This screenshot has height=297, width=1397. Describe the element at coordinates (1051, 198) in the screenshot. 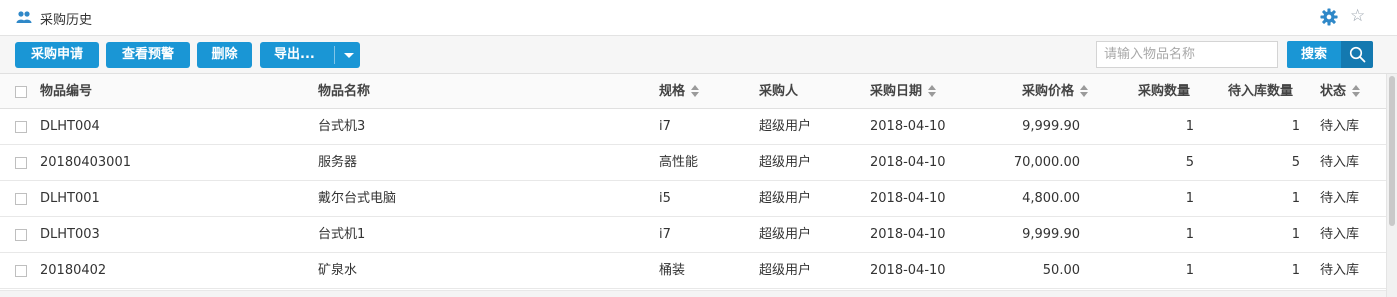

I see `purchase-price-cell: 4,800.00` at that location.